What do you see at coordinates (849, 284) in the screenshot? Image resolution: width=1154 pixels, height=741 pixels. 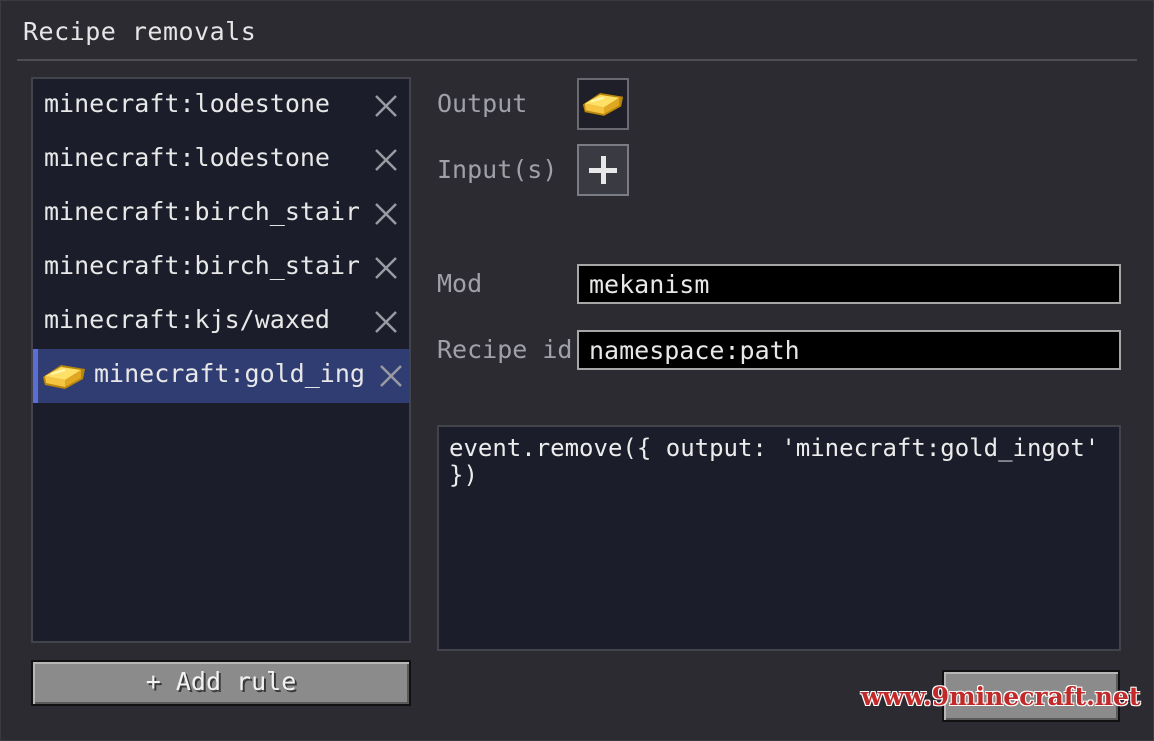 I see `mod-input: mekanism` at bounding box center [849, 284].